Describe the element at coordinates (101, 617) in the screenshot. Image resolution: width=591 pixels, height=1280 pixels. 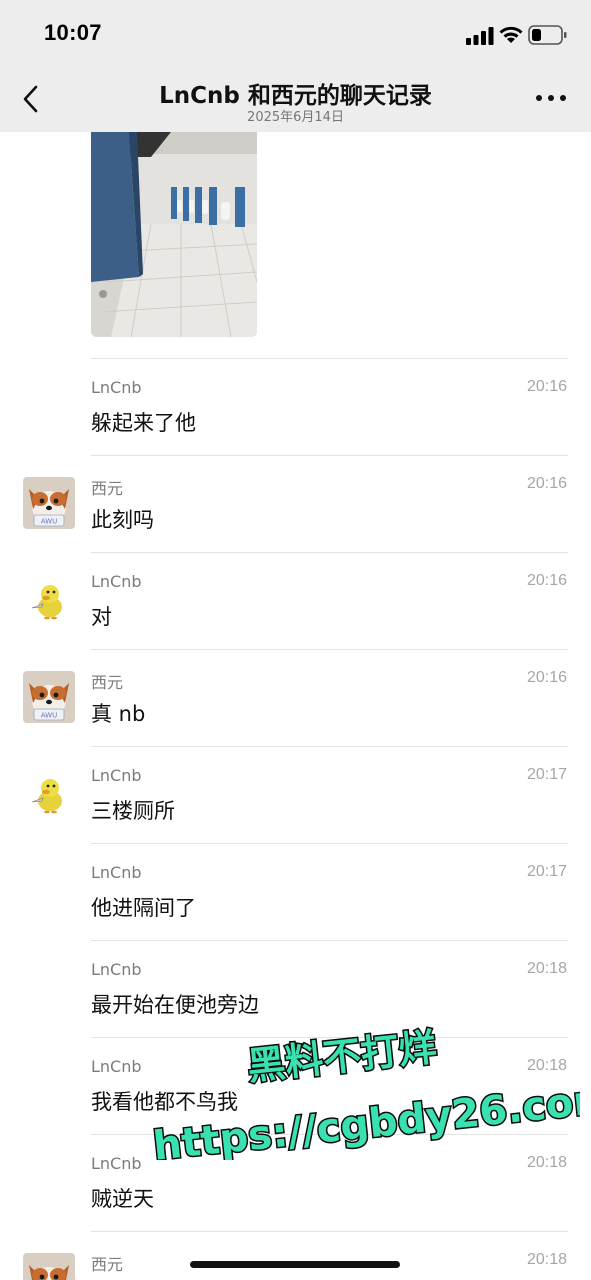
I see `message-text: 对` at that location.